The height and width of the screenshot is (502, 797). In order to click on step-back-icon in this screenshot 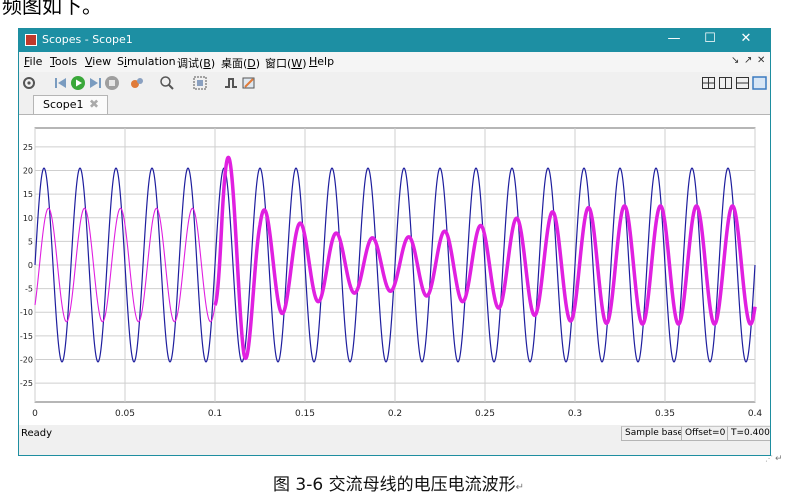, I will do `click(61, 83)`.